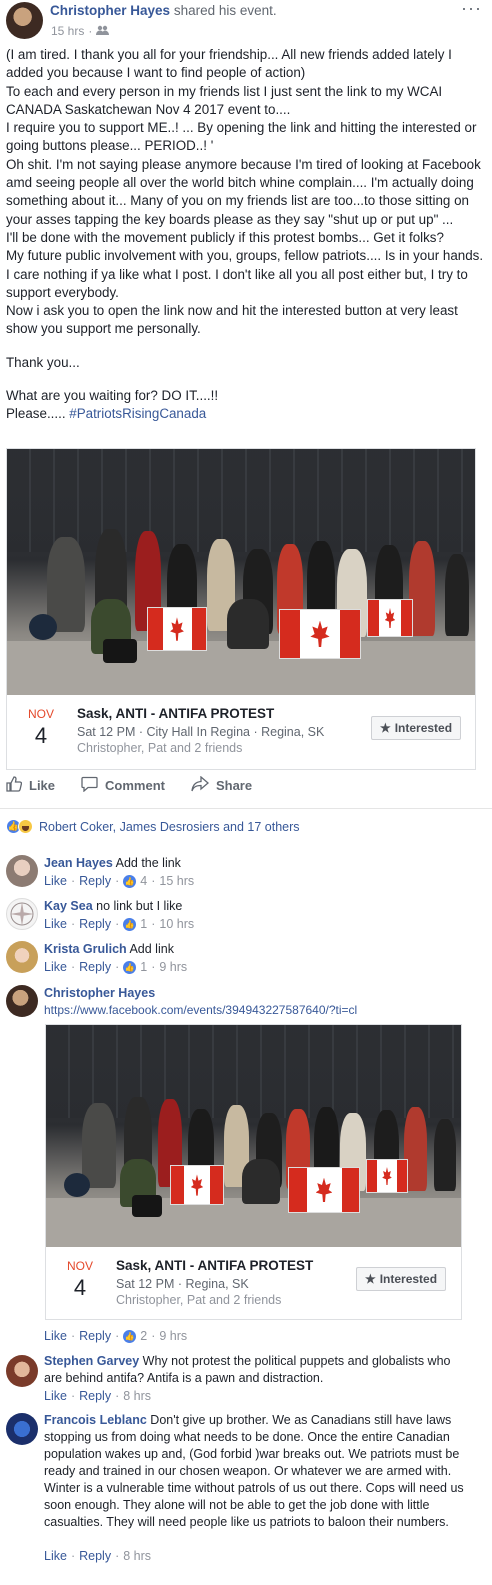  I want to click on comment-meta: Like · Reply · 8 hrs, so click(97, 1556).